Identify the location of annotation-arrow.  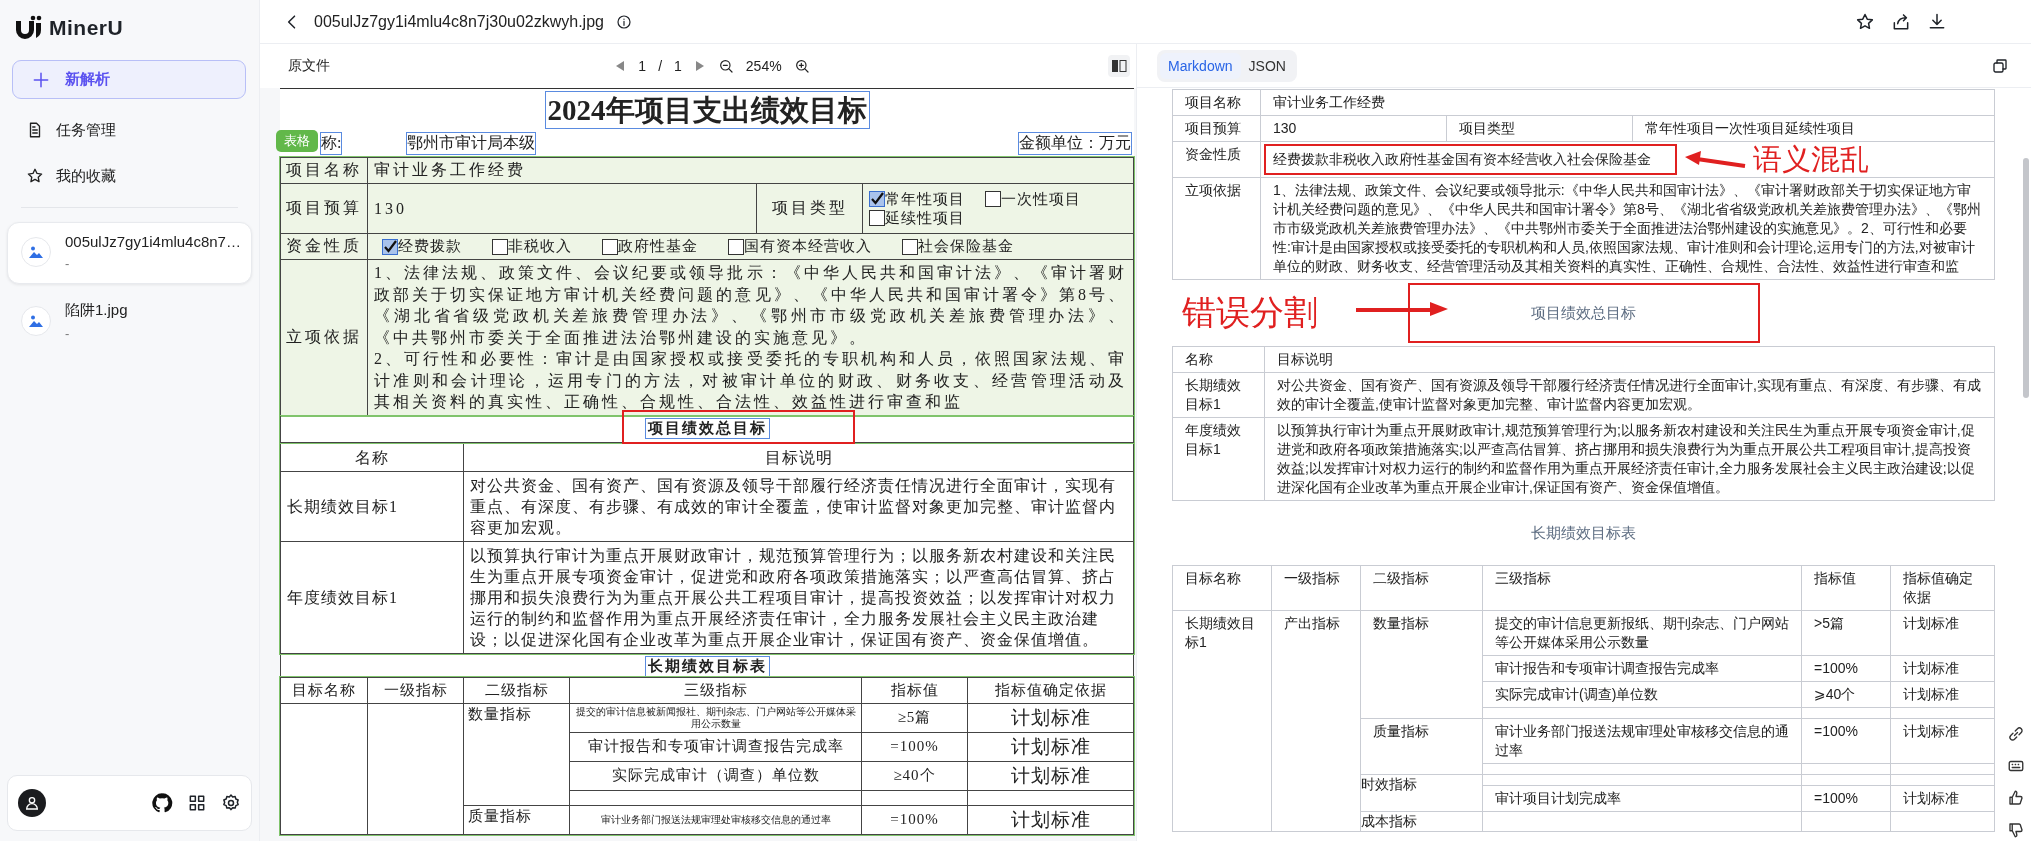
(1715, 160).